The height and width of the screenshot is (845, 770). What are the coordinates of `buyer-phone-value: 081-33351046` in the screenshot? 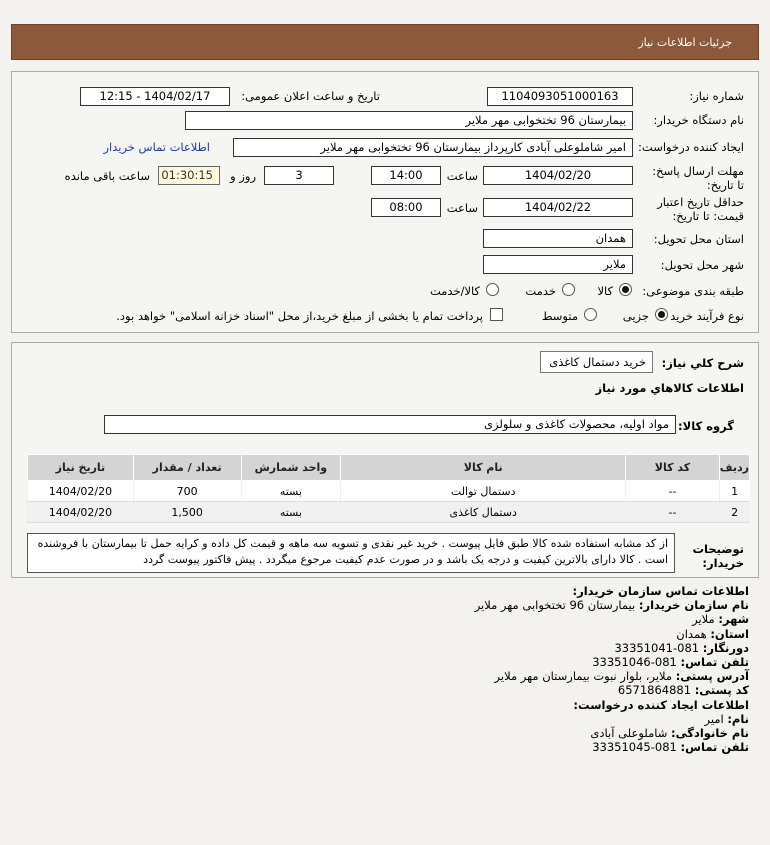 It's located at (634, 662).